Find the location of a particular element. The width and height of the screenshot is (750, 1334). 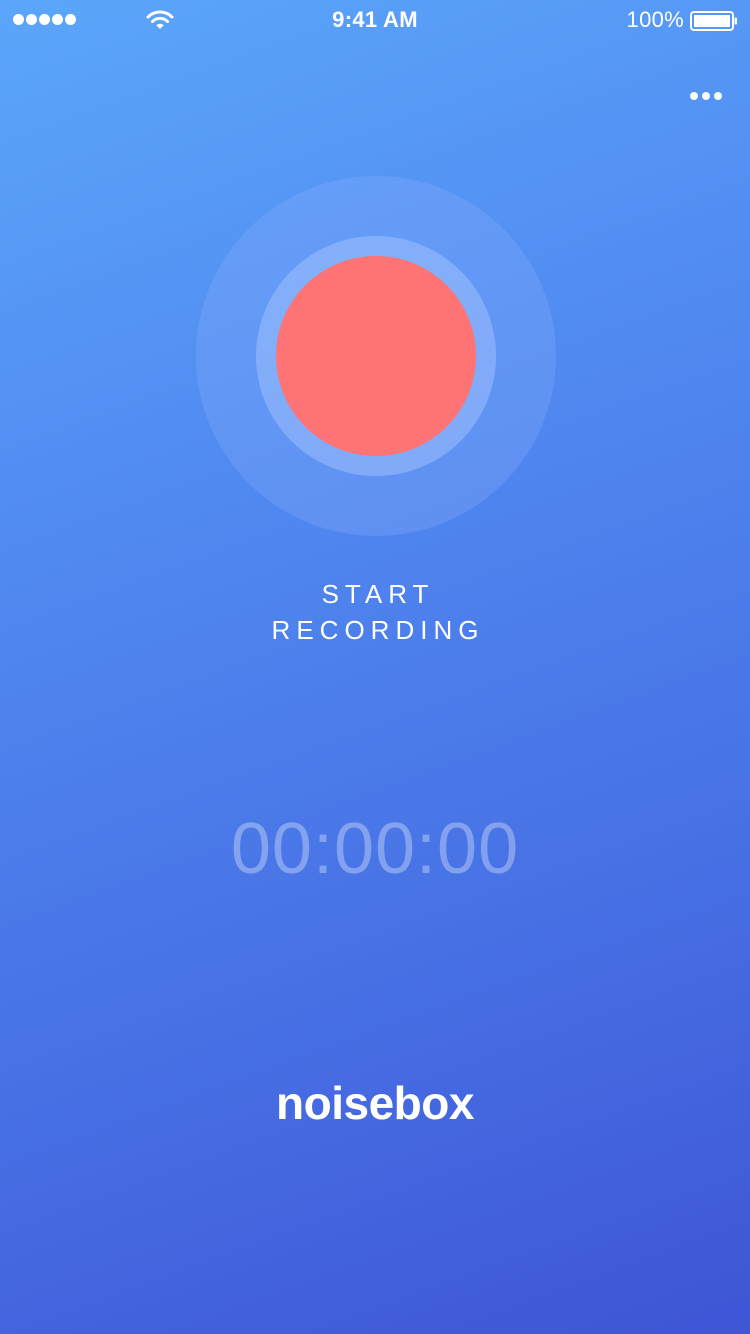

start-recording-label-line2: RECORDING is located at coordinates (378, 630).